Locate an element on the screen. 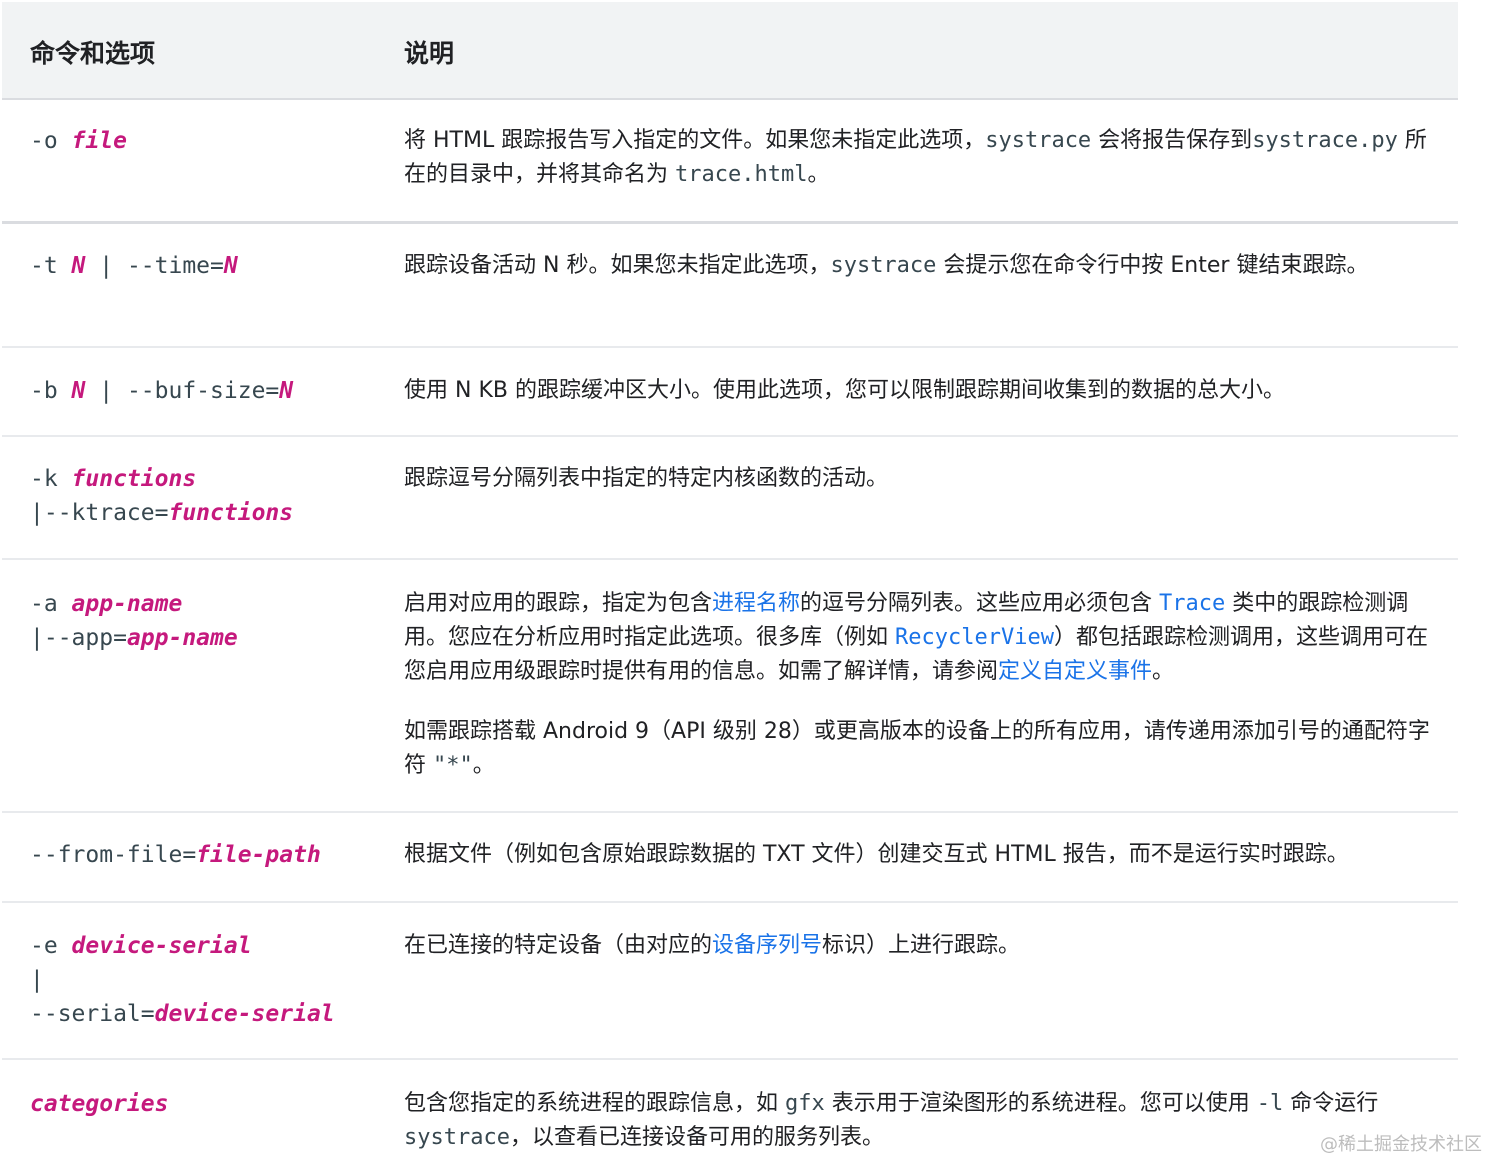 This screenshot has width=1512, height=1174. option-cell: -k functions |--ktrace=functions is located at coordinates (162, 496).